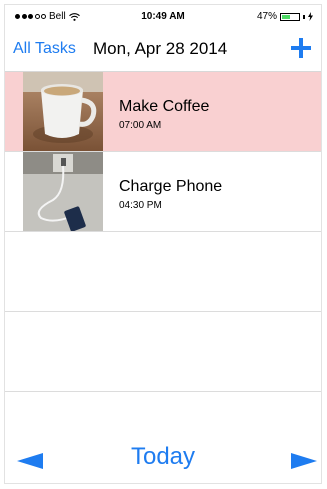  Describe the element at coordinates (63, 111) in the screenshot. I see `coffee-cup-photo` at that location.